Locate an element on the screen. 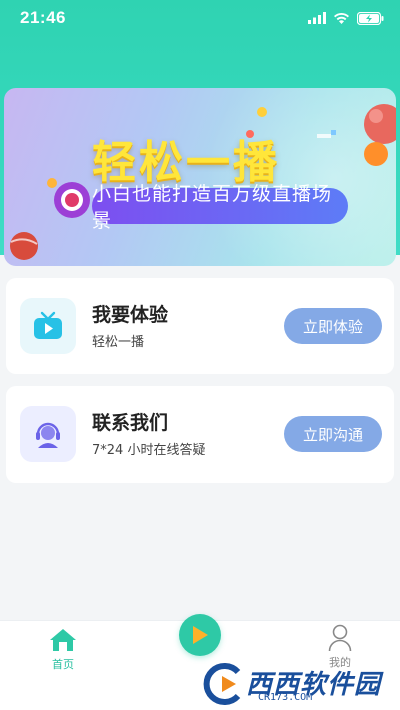 The image size is (400, 710). system-icons is located at coordinates (346, 18).